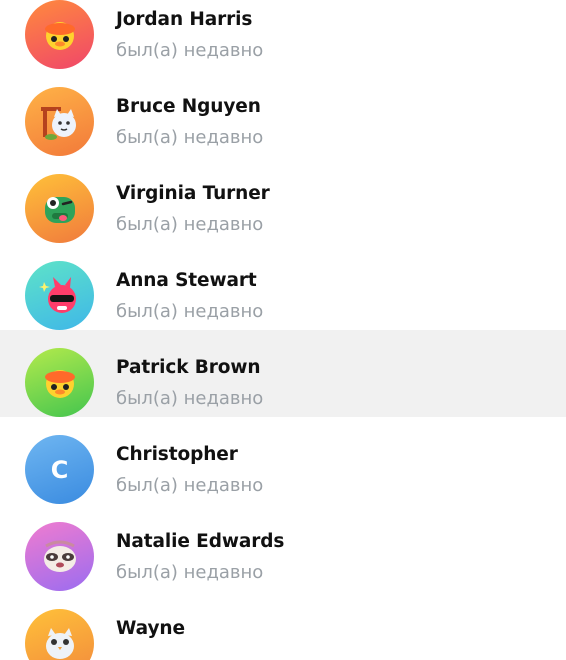 This screenshot has width=566, height=660. I want to click on frog-sticker-icon, so click(59, 209).